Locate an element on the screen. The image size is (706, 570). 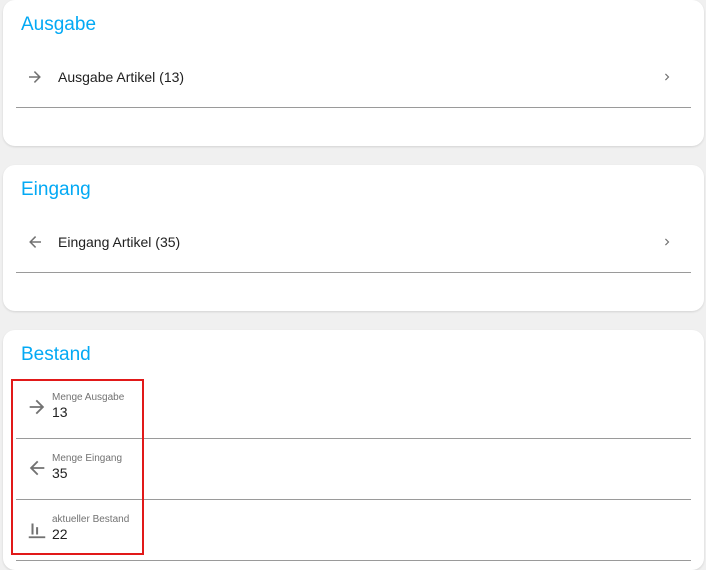
stat-caption: aktueller Bestand is located at coordinates (91, 519).